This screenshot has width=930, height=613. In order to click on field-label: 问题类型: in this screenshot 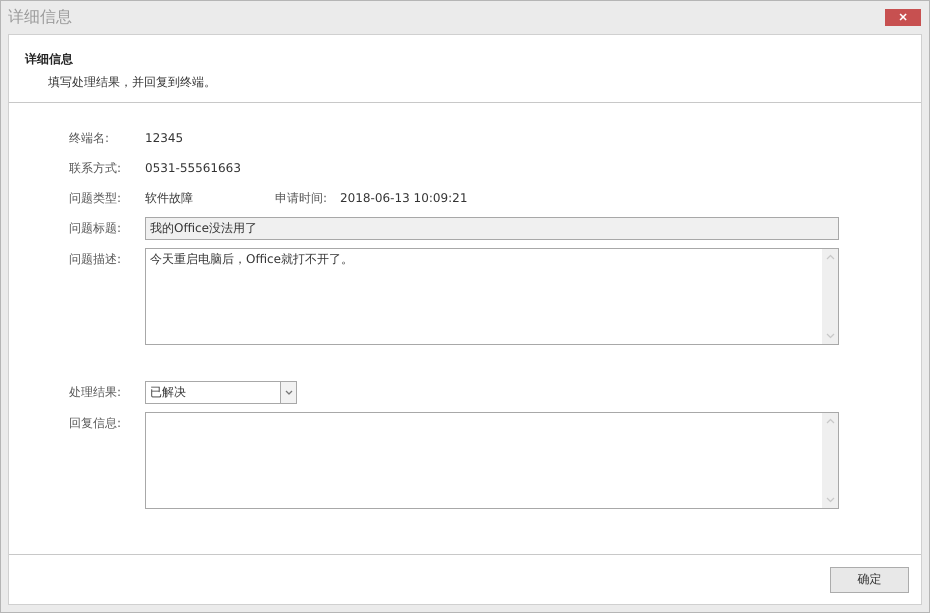, I will do `click(95, 198)`.